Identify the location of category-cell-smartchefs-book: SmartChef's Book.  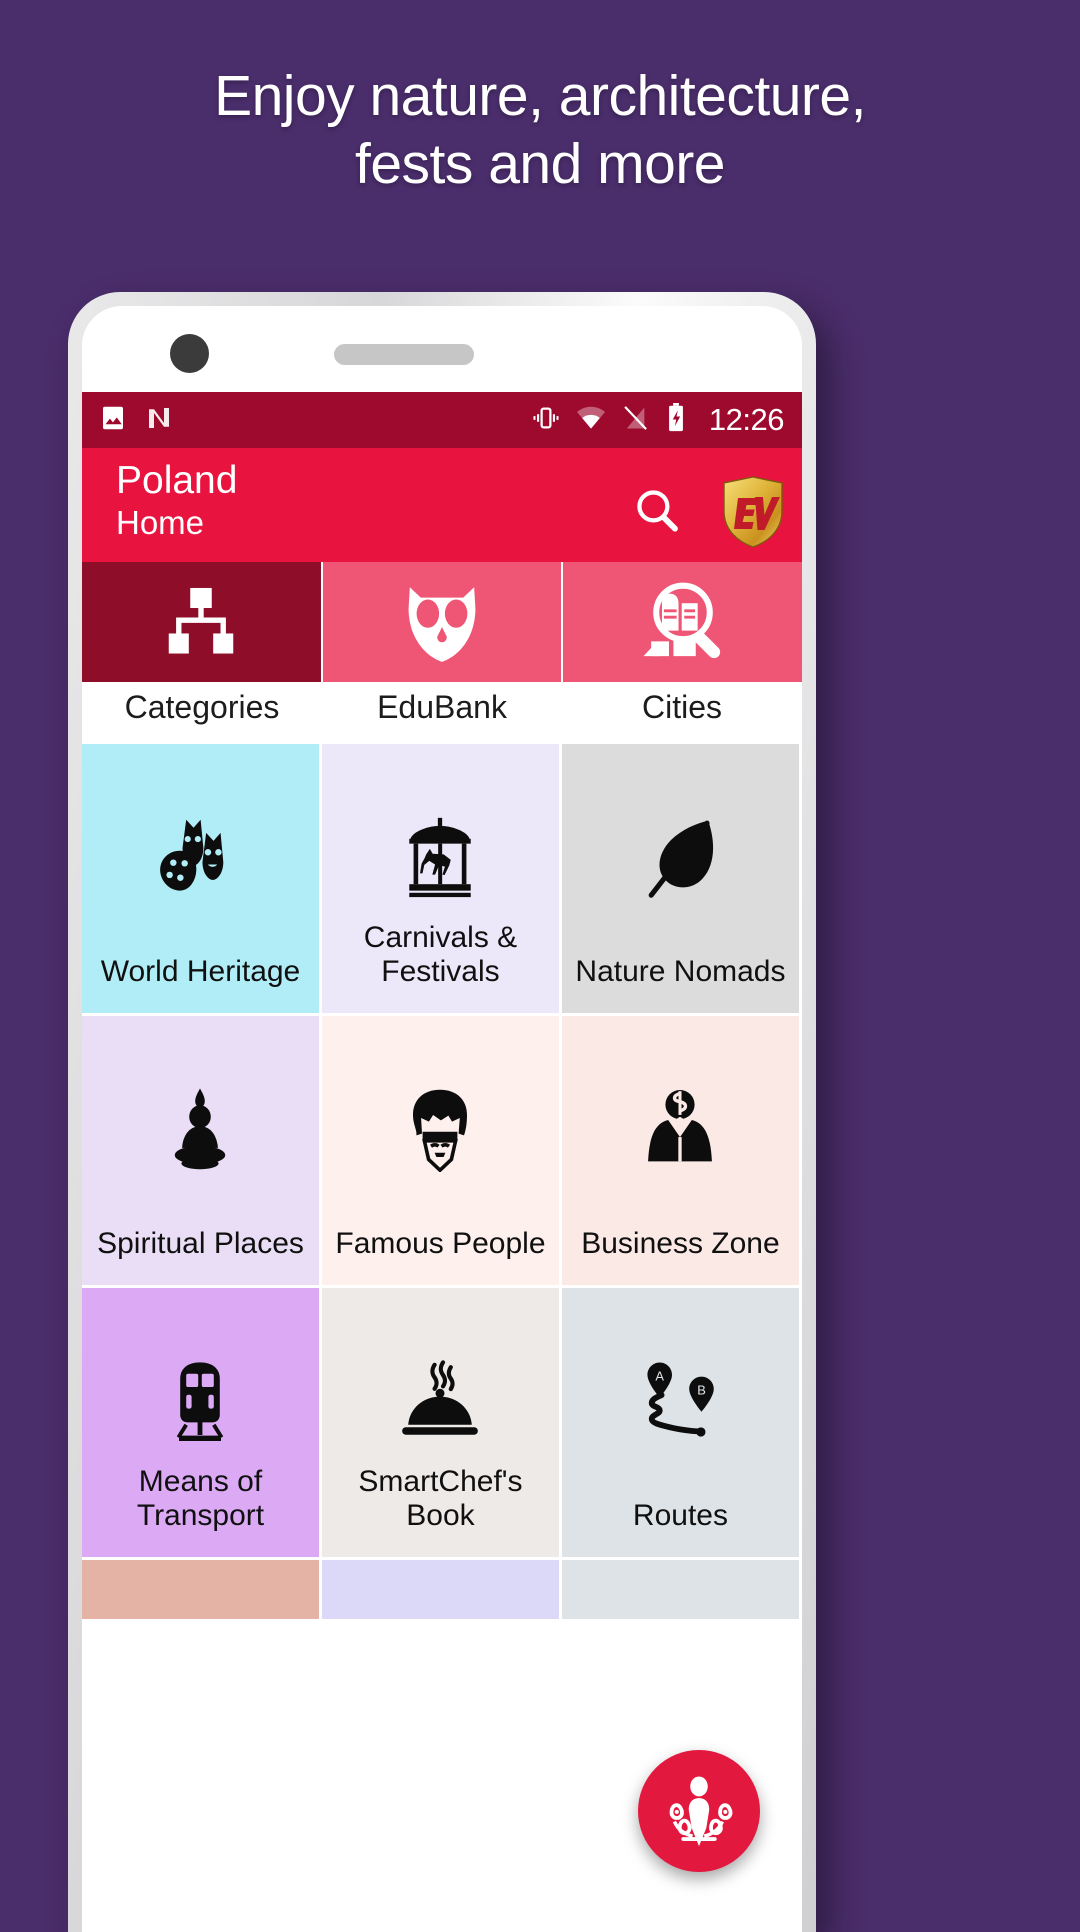
(441, 1424).